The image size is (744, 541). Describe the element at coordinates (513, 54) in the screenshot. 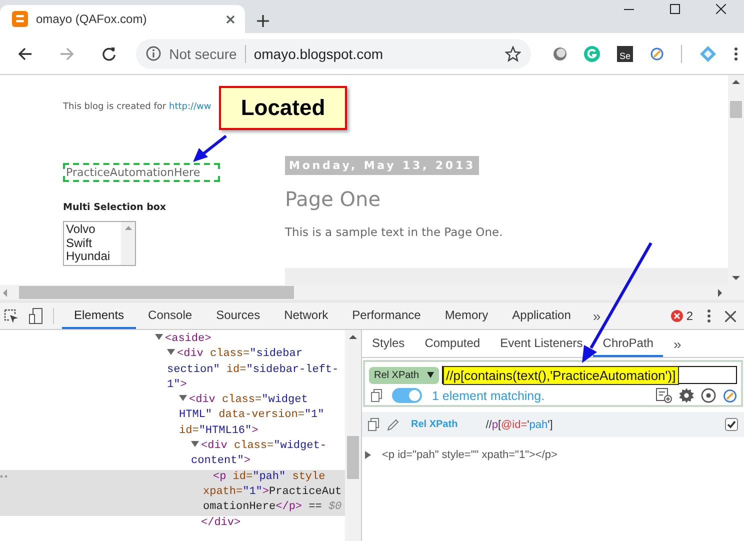

I see `star-icon` at that location.